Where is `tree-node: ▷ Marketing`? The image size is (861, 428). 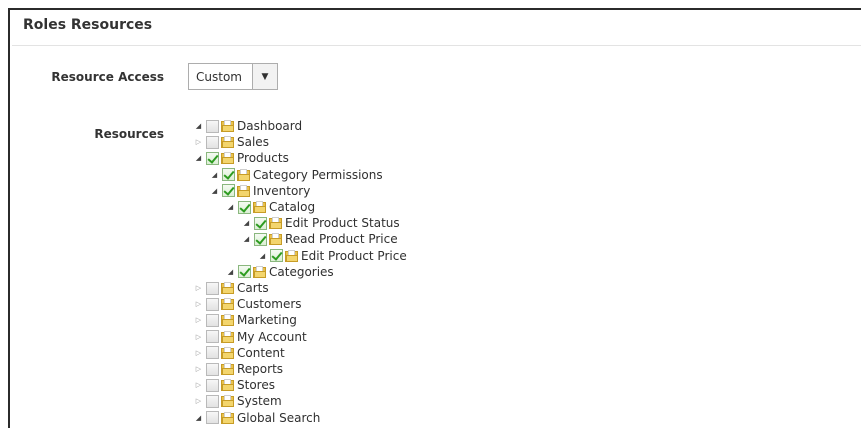 tree-node: ▷ Marketing is located at coordinates (245, 320).